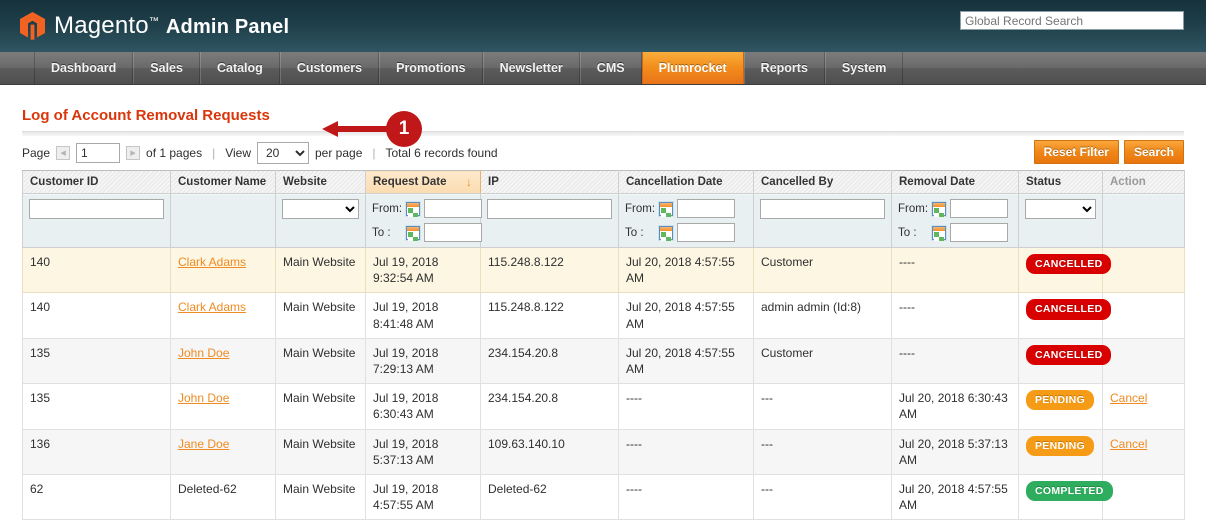 This screenshot has width=1206, height=520. Describe the element at coordinates (549, 406) in the screenshot. I see `cell-ip: 234.154.20.8` at that location.